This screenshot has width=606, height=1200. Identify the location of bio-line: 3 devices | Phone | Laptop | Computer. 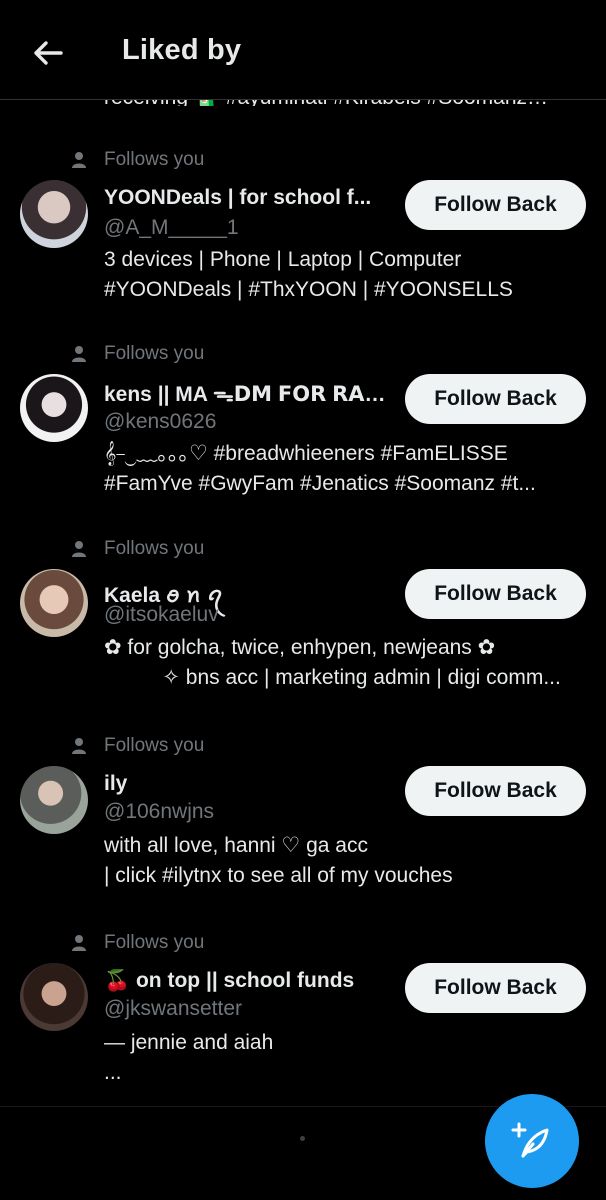
(283, 259).